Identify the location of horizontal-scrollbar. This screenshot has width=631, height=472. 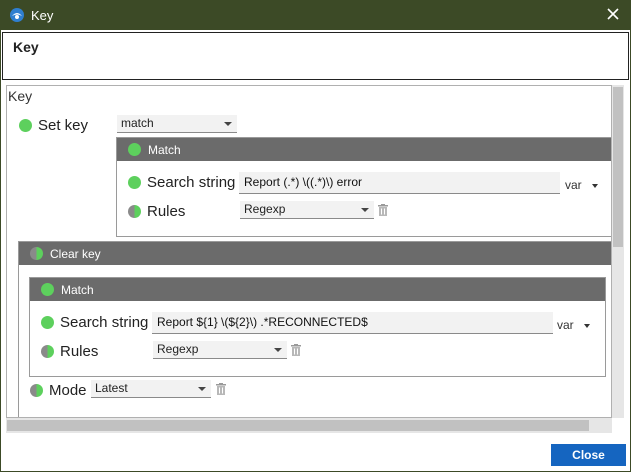
(309, 425).